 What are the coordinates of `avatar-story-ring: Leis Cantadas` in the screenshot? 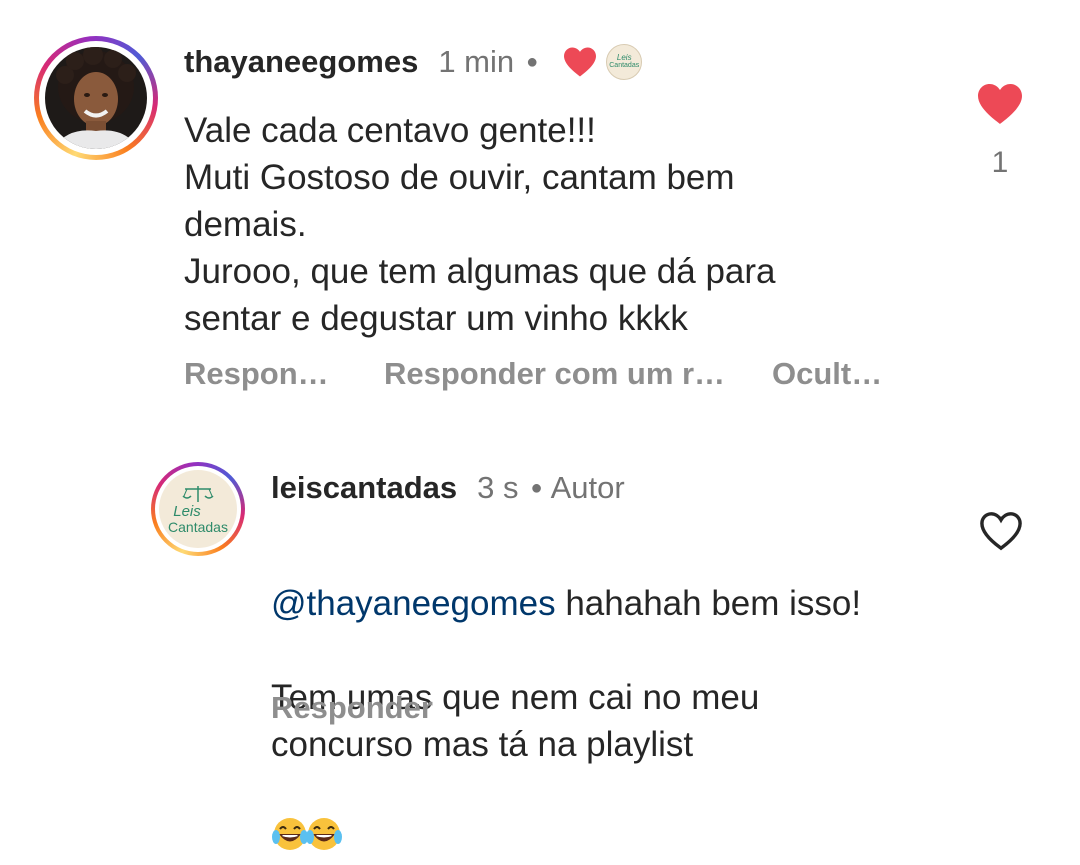 It's located at (198, 509).